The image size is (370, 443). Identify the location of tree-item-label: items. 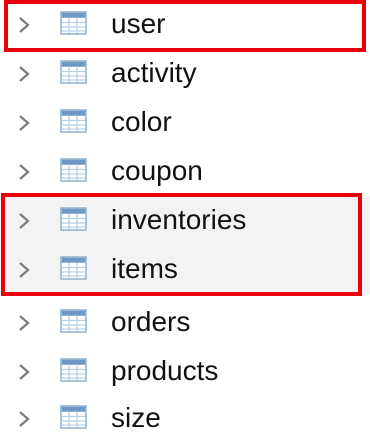
(144, 268).